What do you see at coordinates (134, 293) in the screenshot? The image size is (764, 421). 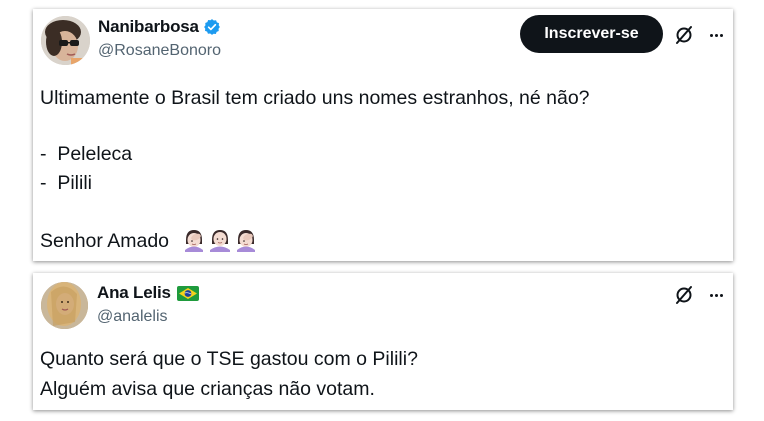 I see `display-name: Ana Lelis` at bounding box center [134, 293].